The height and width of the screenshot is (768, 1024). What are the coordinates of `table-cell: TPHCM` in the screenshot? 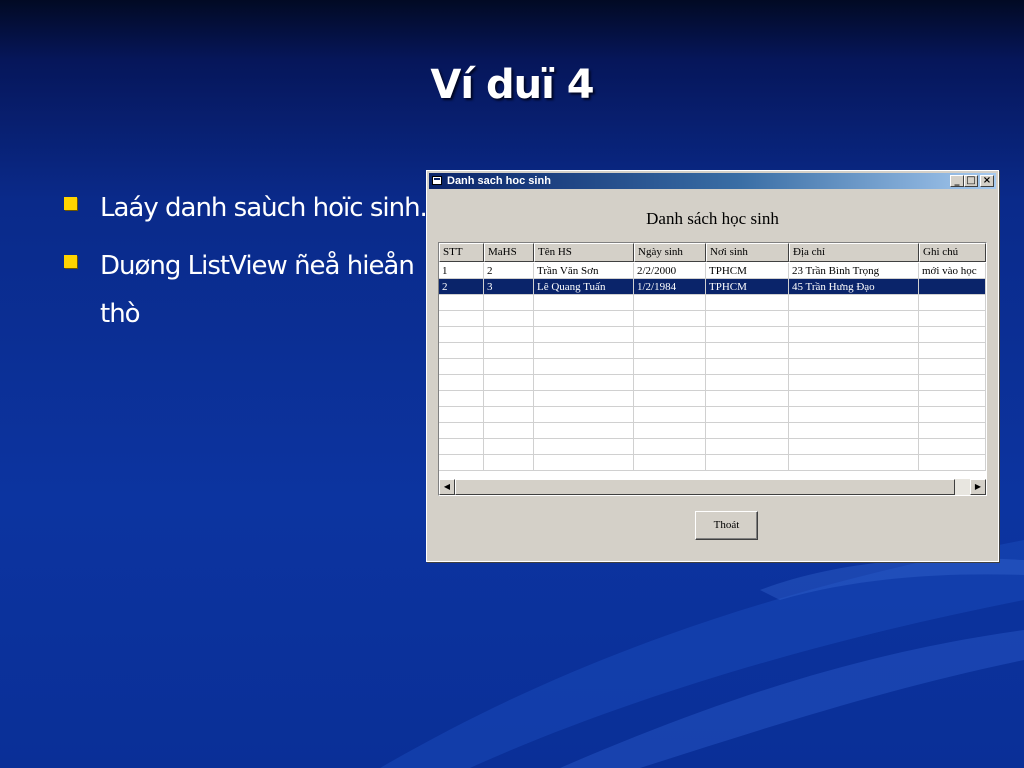 It's located at (747, 271).